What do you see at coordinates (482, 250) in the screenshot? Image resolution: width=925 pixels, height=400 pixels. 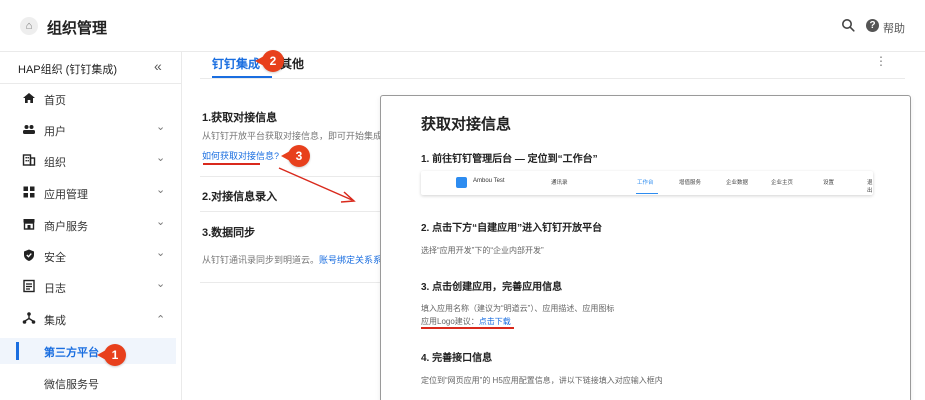 I see `popup-step-2-text: 选择“应用开发”下的“企业内部开发”` at bounding box center [482, 250].